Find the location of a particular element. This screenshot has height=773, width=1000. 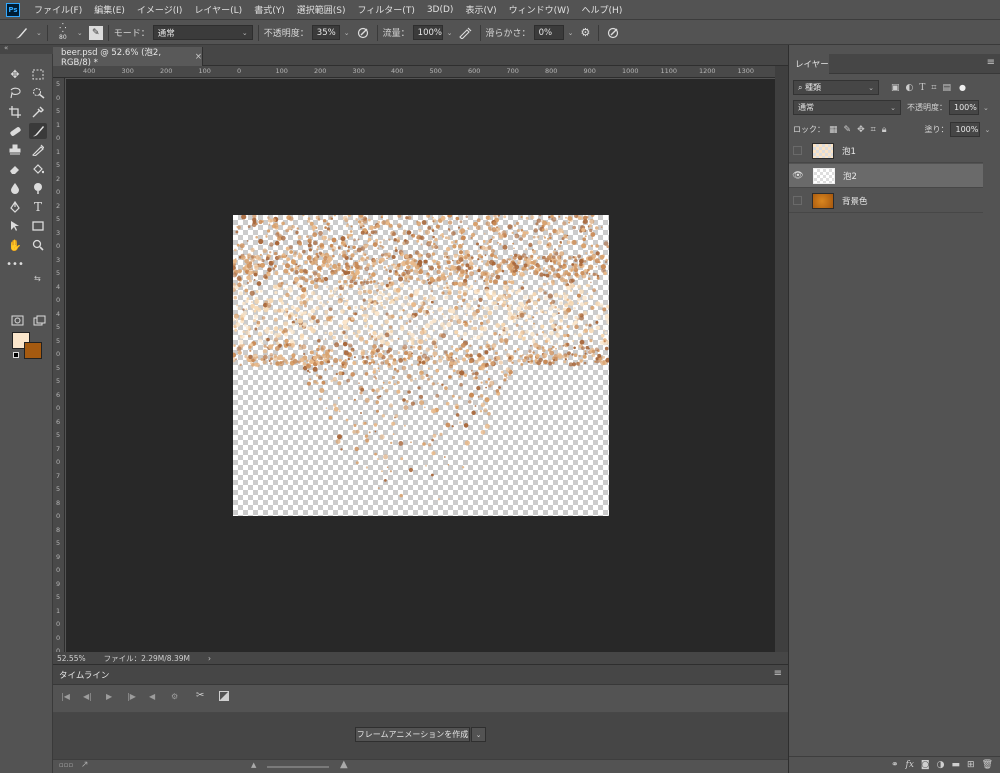

zoom-out-icon: ▲ is located at coordinates (253, 765).